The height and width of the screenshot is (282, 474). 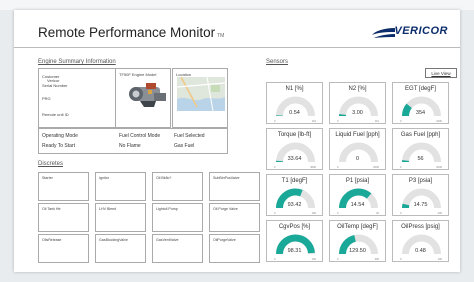 What do you see at coordinates (140, 136) in the screenshot?
I see `fuel-control-mode-label: Fuel Control Mode` at bounding box center [140, 136].